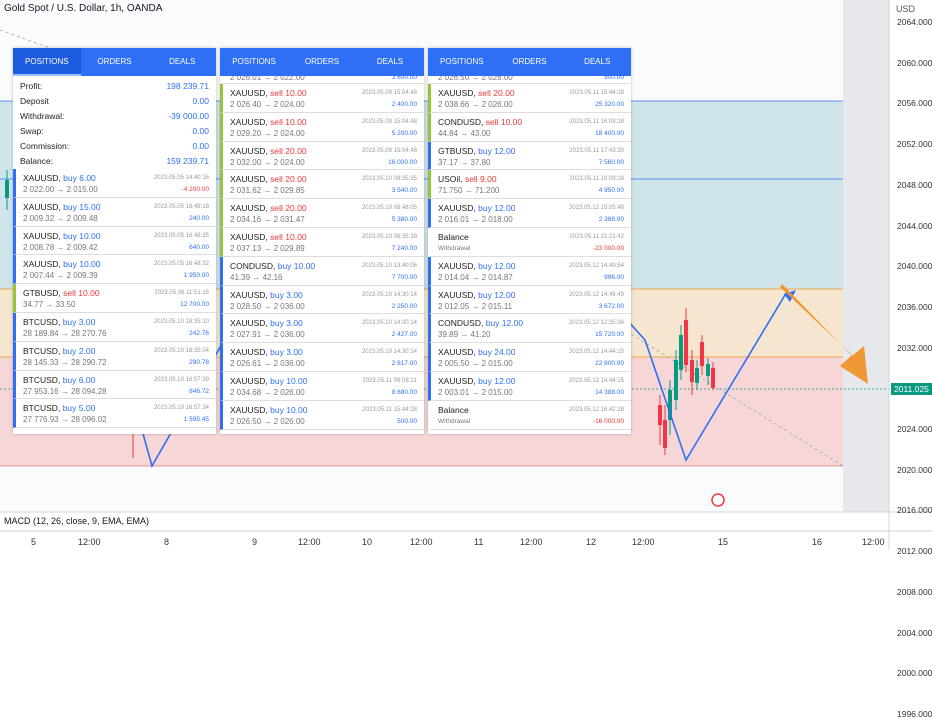 The width and height of the screenshot is (932, 719). Describe the element at coordinates (323, 410) in the screenshot. I see `row-header: XAUUSD, buy 10.00 2023.05.11 15:44:28` at that location.